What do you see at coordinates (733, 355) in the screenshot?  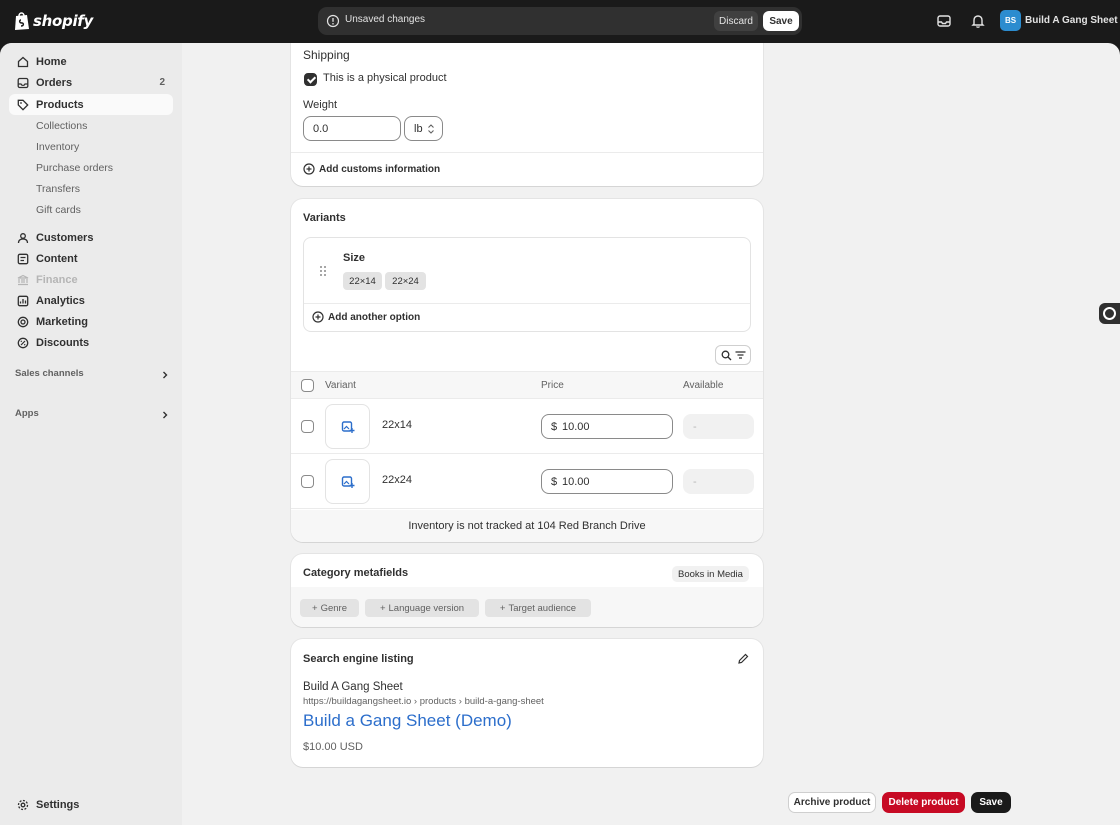 I see `search-filter-button` at bounding box center [733, 355].